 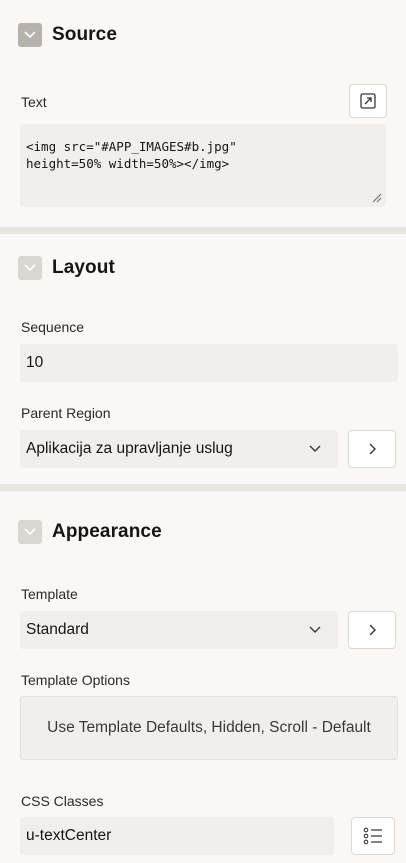 I want to click on expand-code-editor-button, so click(x=368, y=101).